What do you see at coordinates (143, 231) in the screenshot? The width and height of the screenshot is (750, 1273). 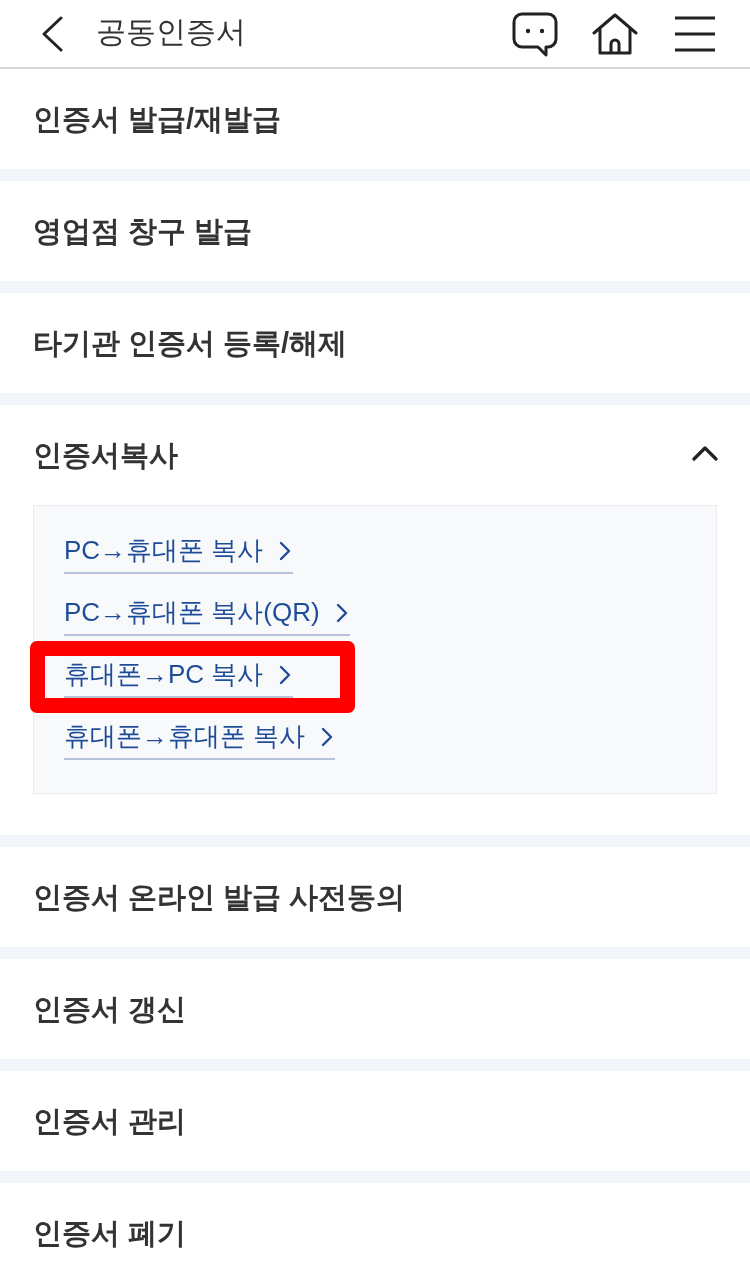 I see `menu-item: 영업점 창구 발급` at bounding box center [143, 231].